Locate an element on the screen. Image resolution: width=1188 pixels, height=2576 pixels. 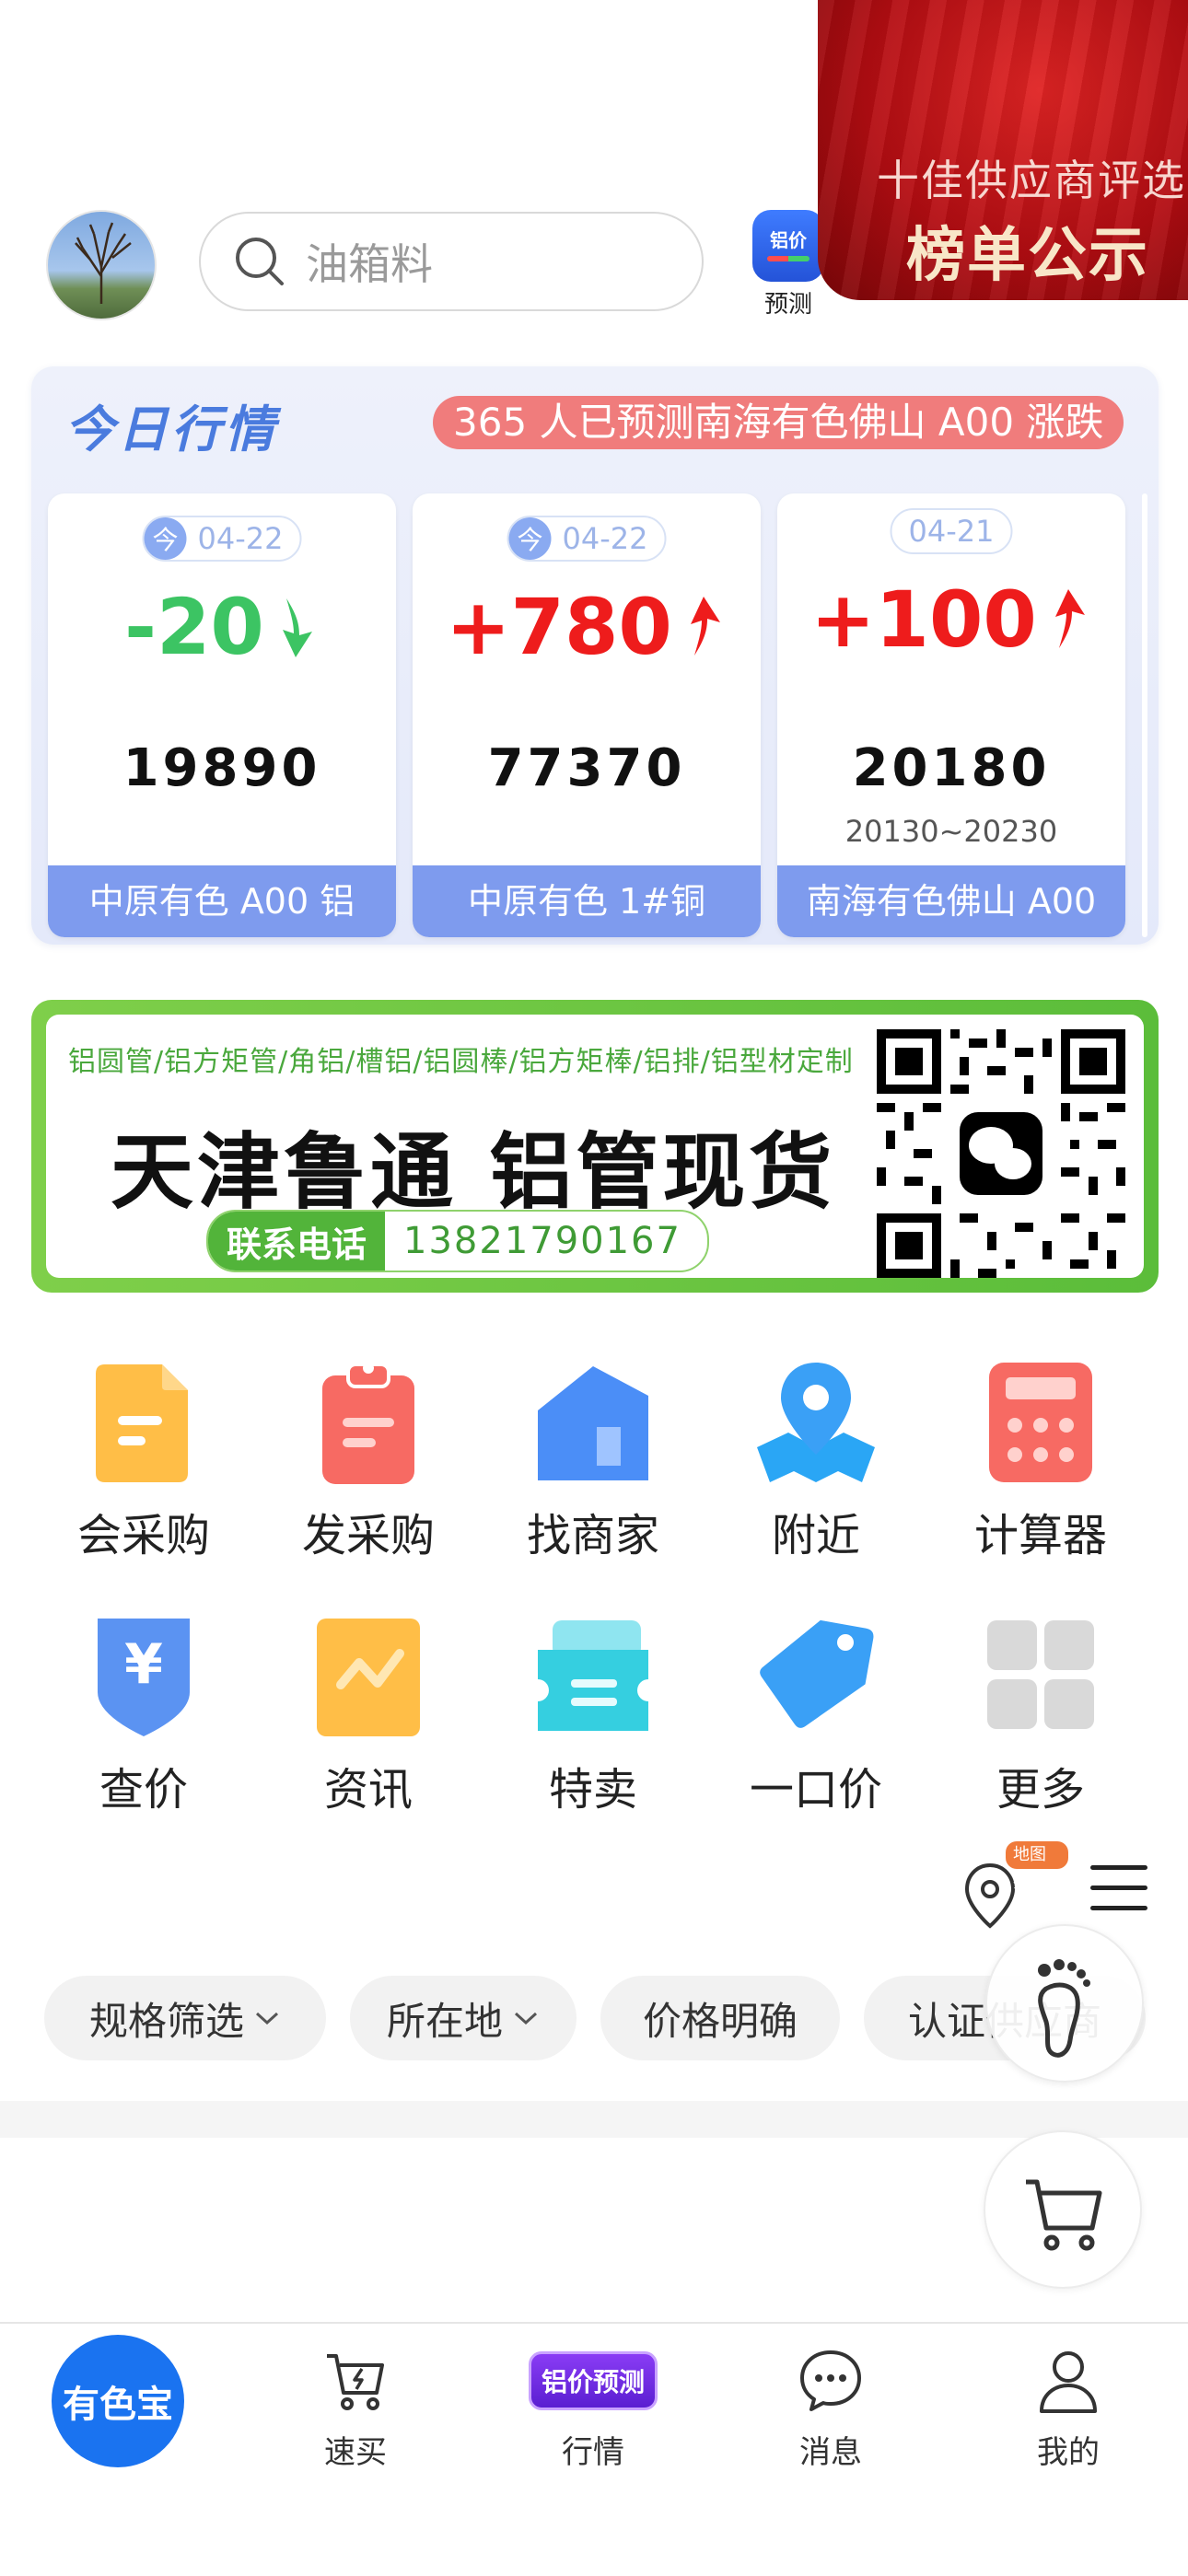
grid-item-news: 资讯 is located at coordinates (369, 1715).